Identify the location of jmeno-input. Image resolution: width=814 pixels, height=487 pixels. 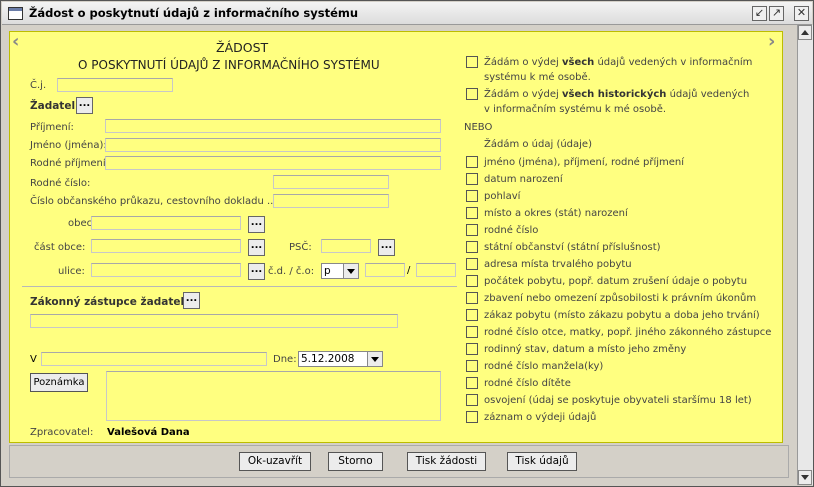
(273, 145).